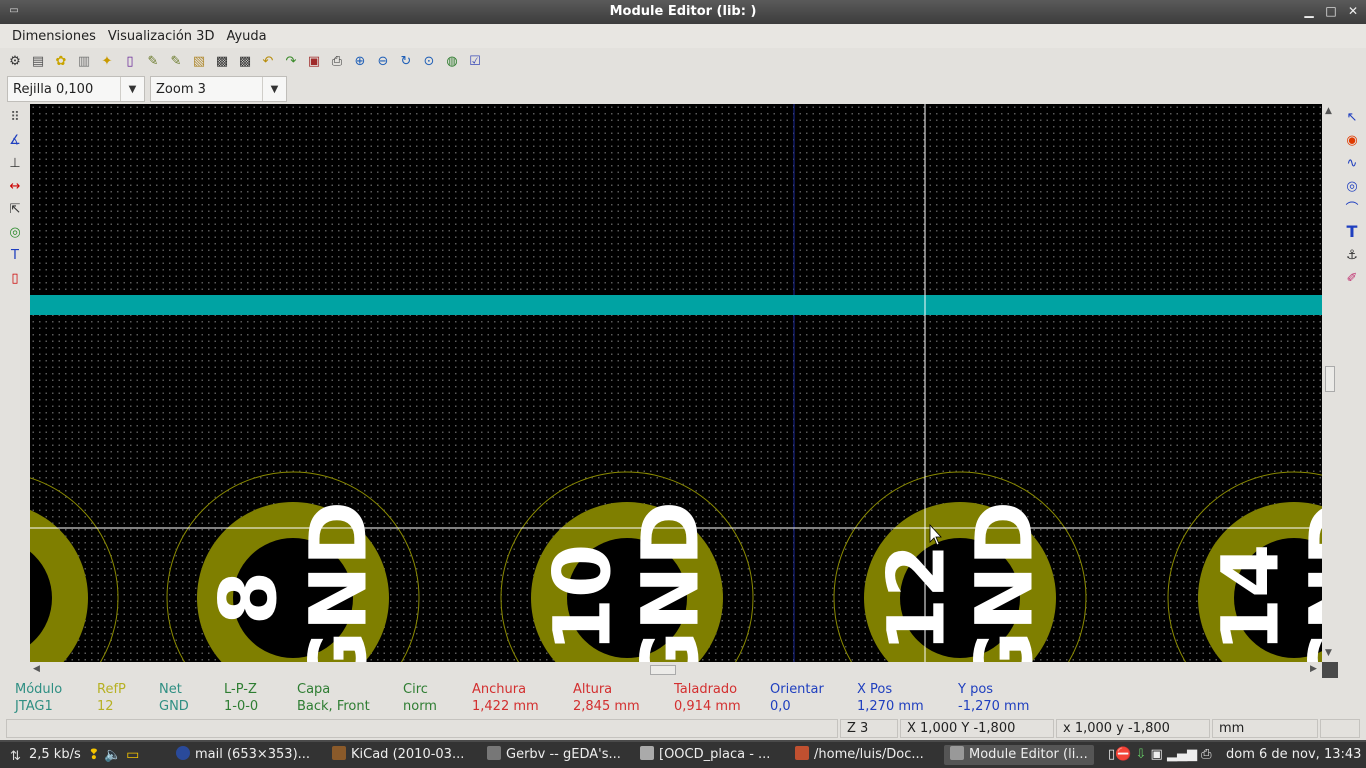 This screenshot has height=768, width=1366. I want to click on add-pad-icon: ◉, so click(1352, 140).